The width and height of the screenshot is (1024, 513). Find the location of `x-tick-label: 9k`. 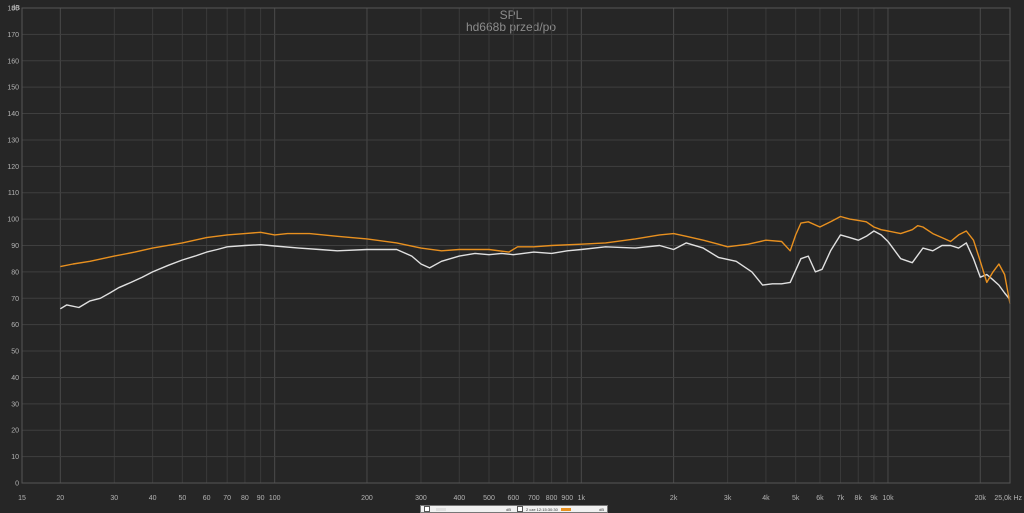

x-tick-label: 9k is located at coordinates (874, 498).